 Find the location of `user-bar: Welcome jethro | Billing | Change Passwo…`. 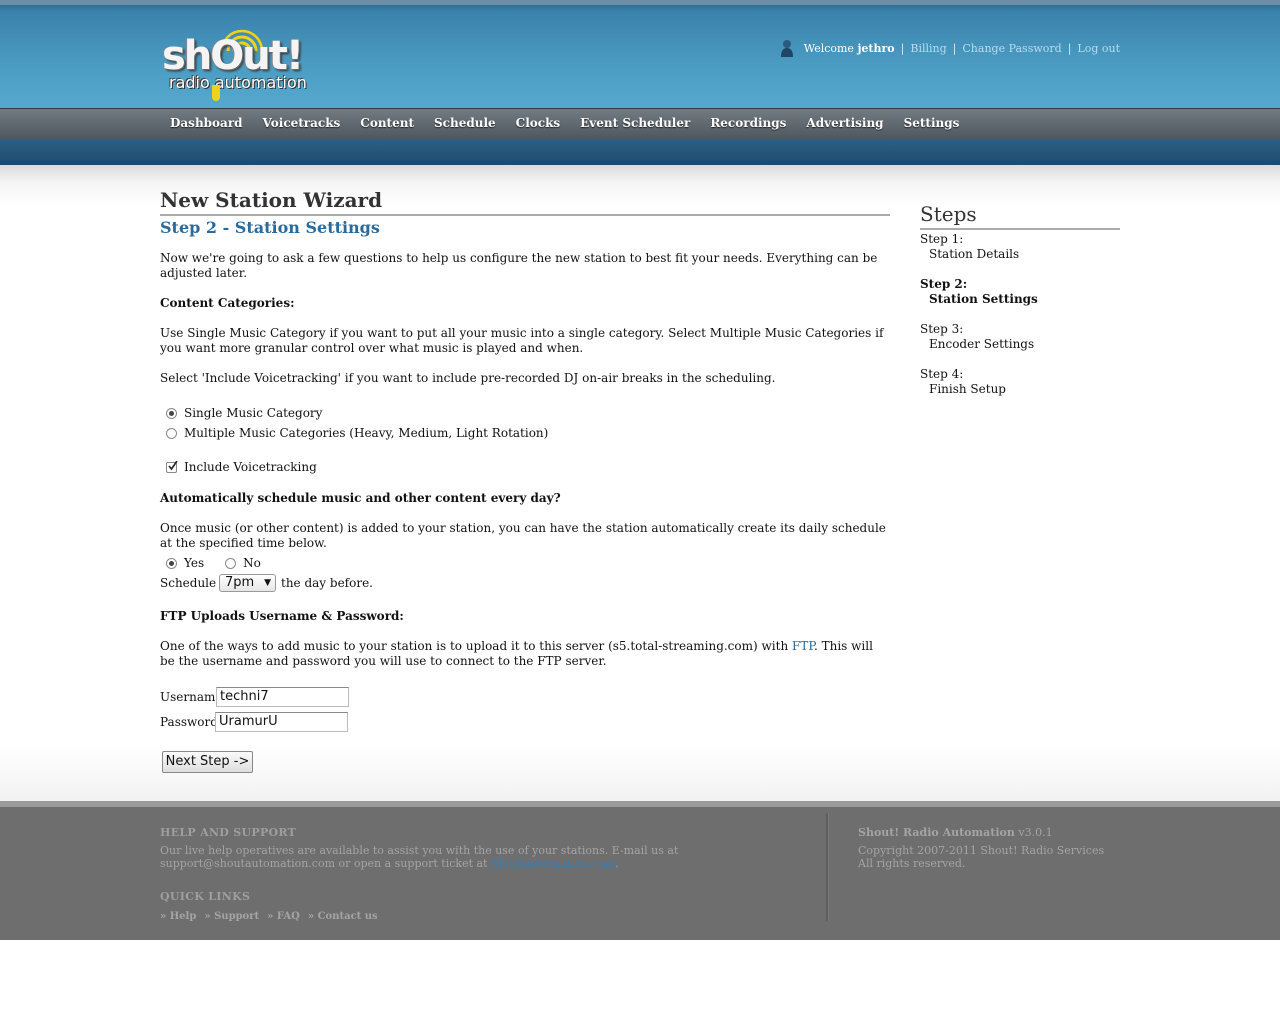

user-bar: Welcome jethro | Billing | Change Passwo… is located at coordinates (950, 48).